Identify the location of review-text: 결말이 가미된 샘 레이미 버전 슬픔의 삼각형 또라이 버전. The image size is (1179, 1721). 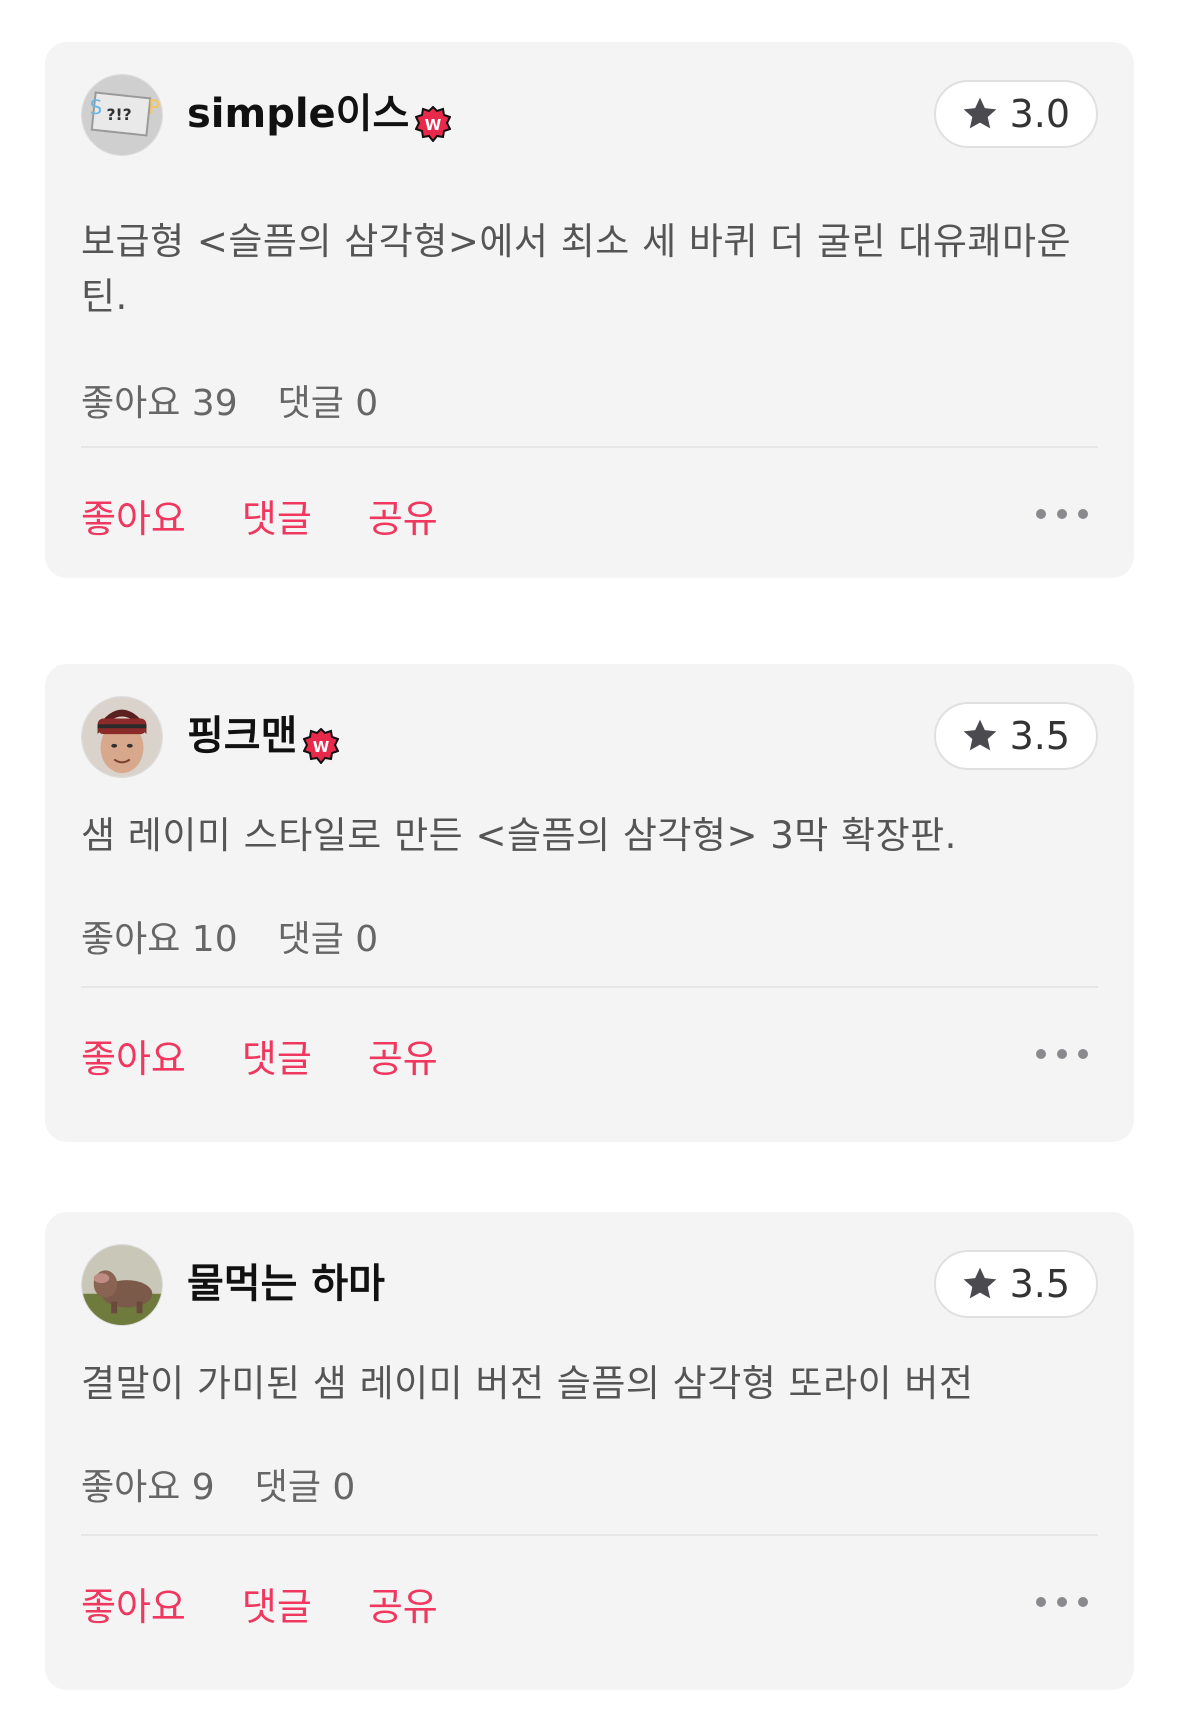
(589, 1383).